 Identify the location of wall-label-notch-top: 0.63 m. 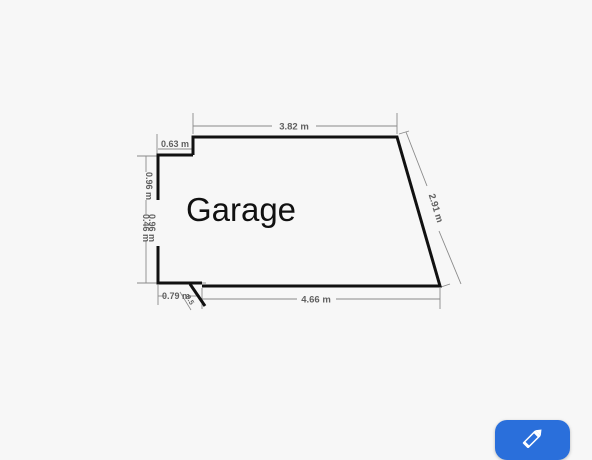
(175, 144).